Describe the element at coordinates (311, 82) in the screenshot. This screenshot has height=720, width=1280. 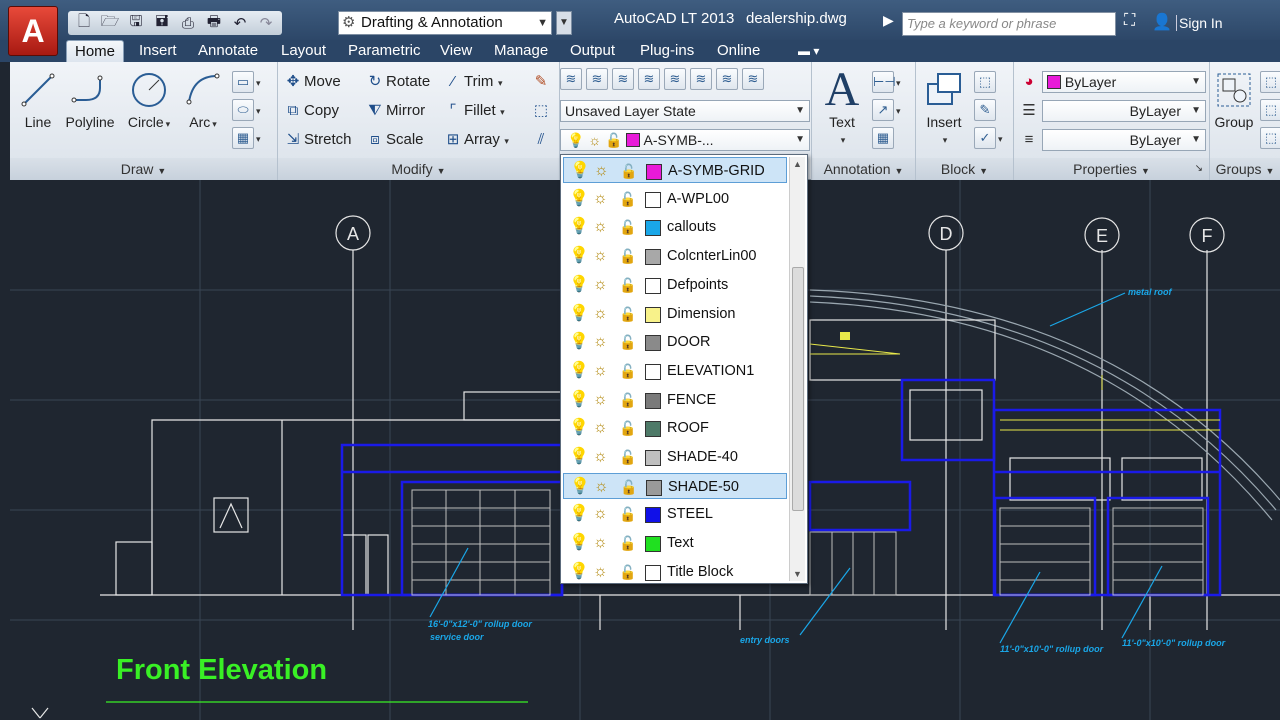
I see `move-button: ✥ Move` at that location.